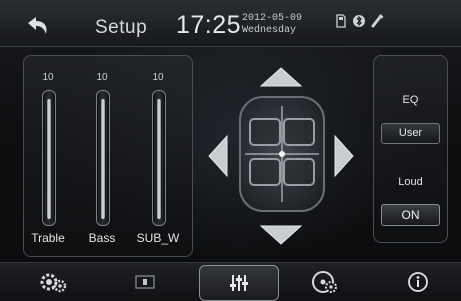 Image resolution: width=461 pixels, height=301 pixels. I want to click on back-icon, so click(37, 25).